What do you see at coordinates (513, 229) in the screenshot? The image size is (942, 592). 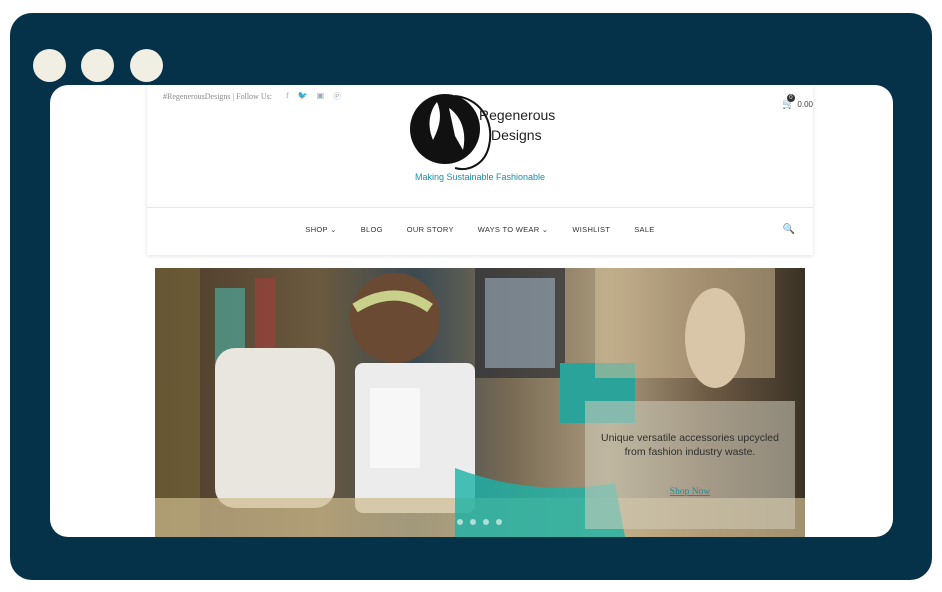 I see `nav-item-ways-to-wear: WAYS TO WEAR ⌄` at bounding box center [513, 229].